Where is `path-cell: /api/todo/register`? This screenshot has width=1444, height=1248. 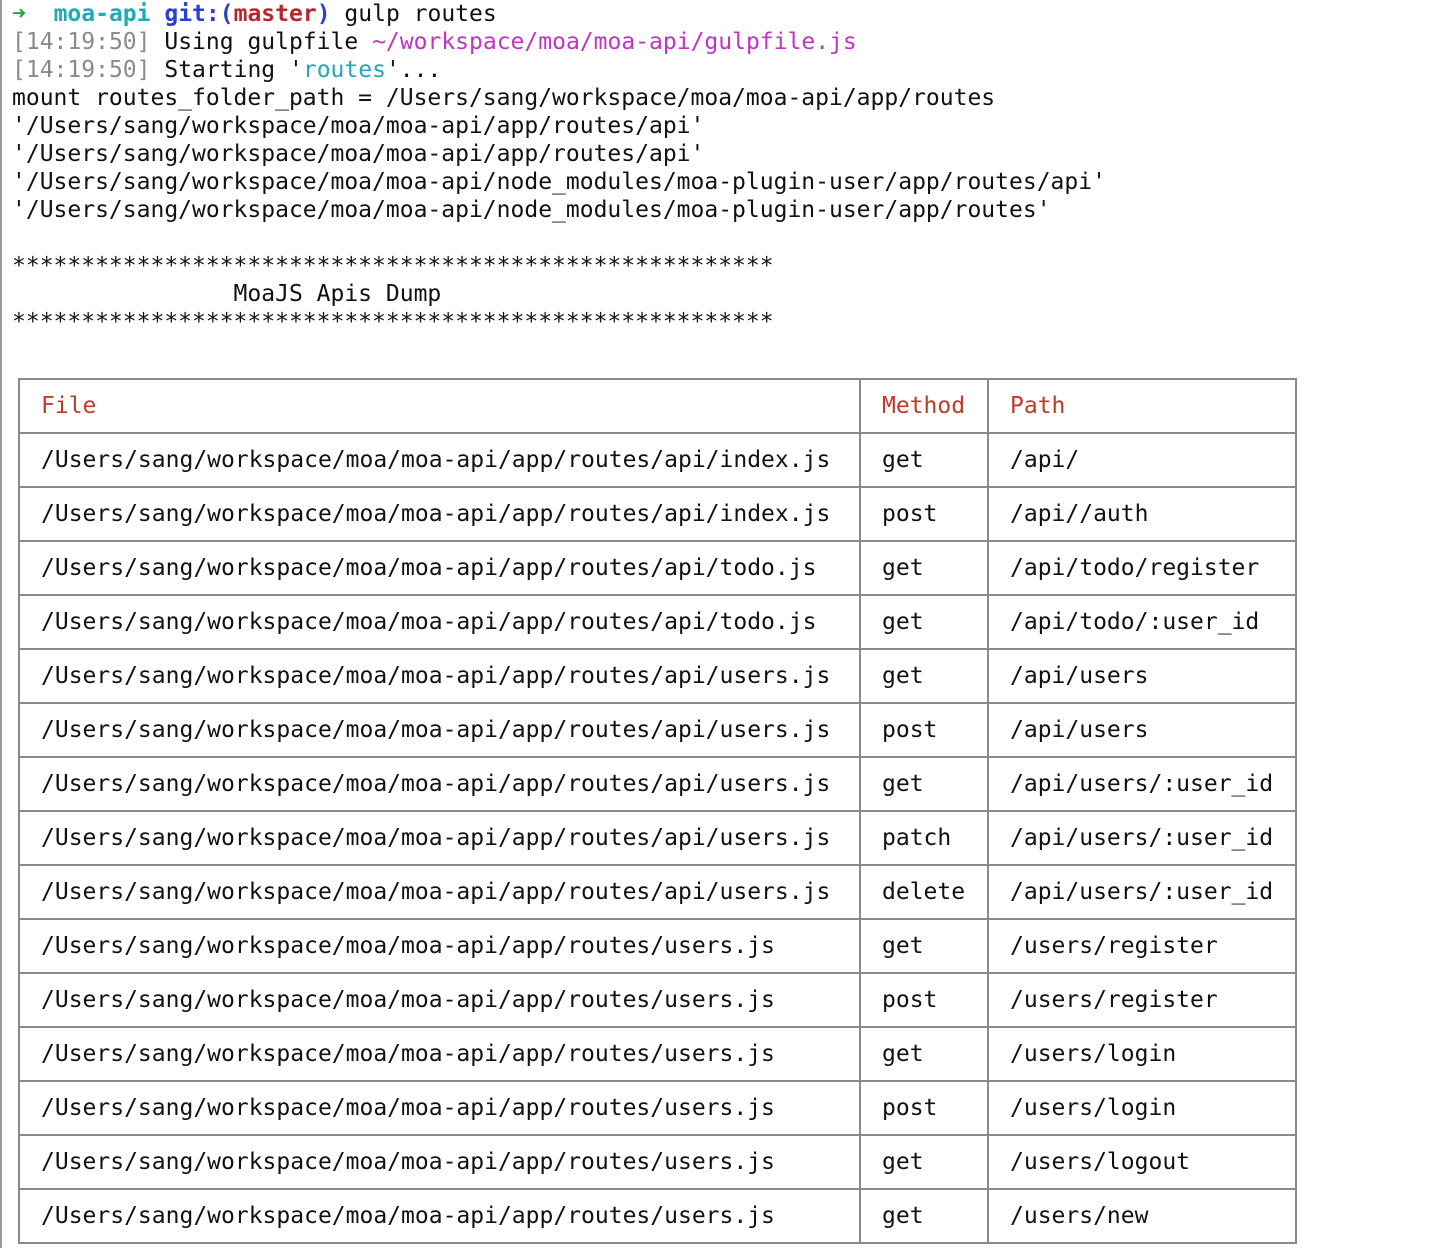 path-cell: /api/todo/register is located at coordinates (1142, 568).